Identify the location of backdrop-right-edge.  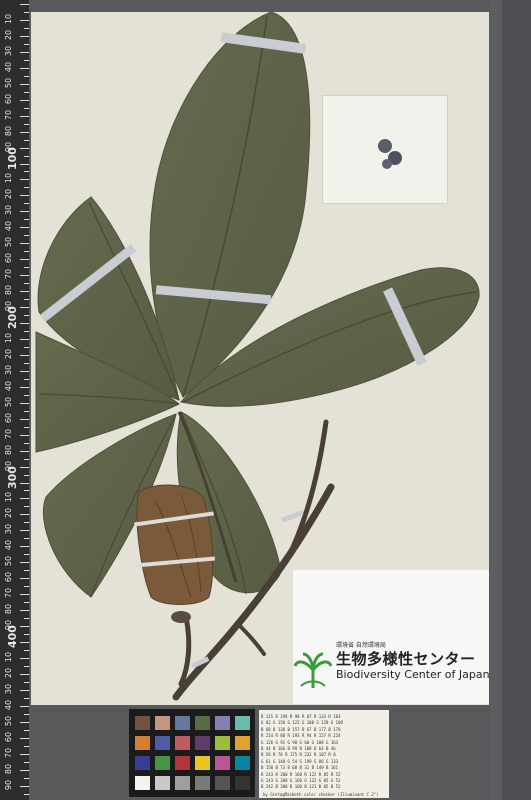
(496, 400).